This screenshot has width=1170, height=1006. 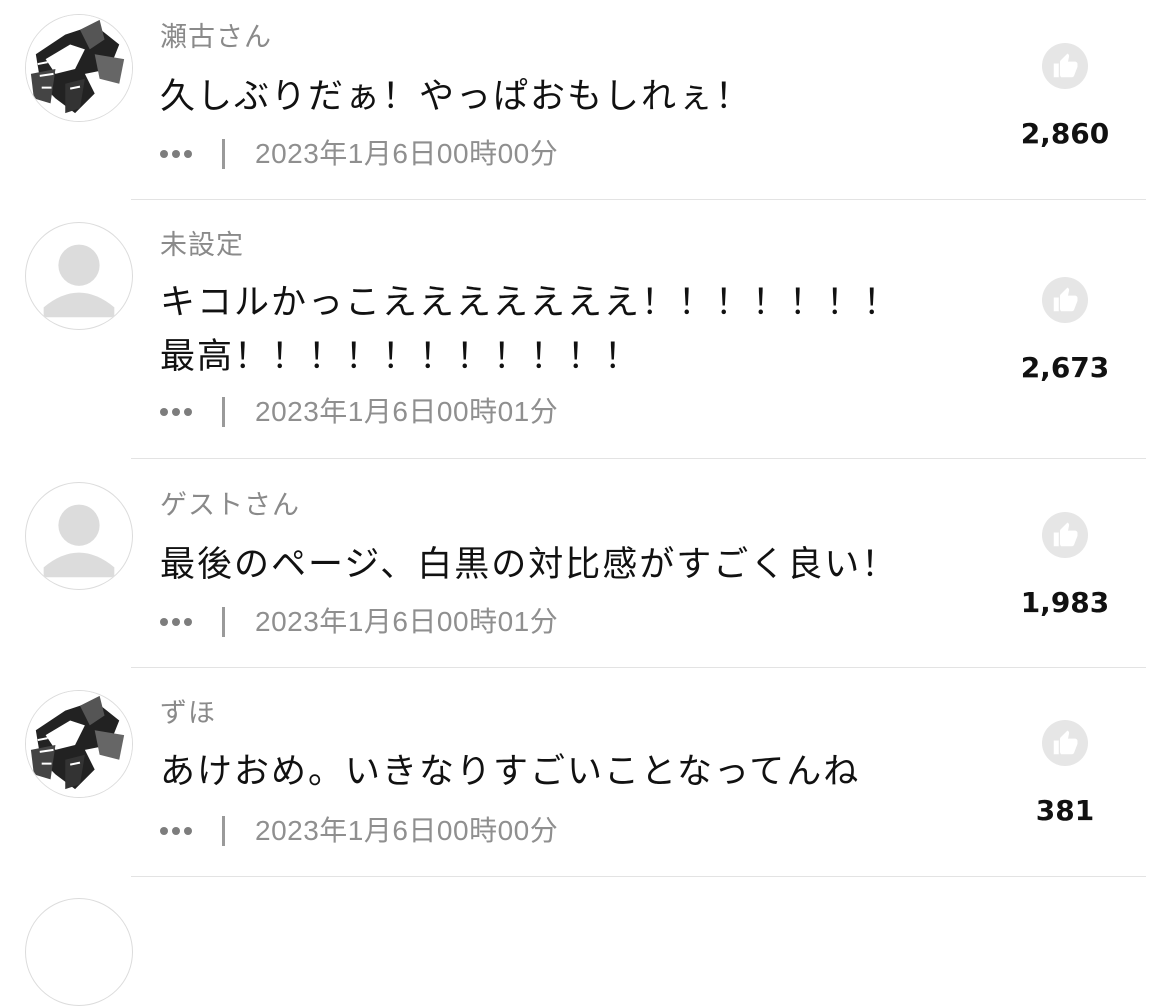 What do you see at coordinates (188, 713) in the screenshot?
I see `comment-username: ずほ` at bounding box center [188, 713].